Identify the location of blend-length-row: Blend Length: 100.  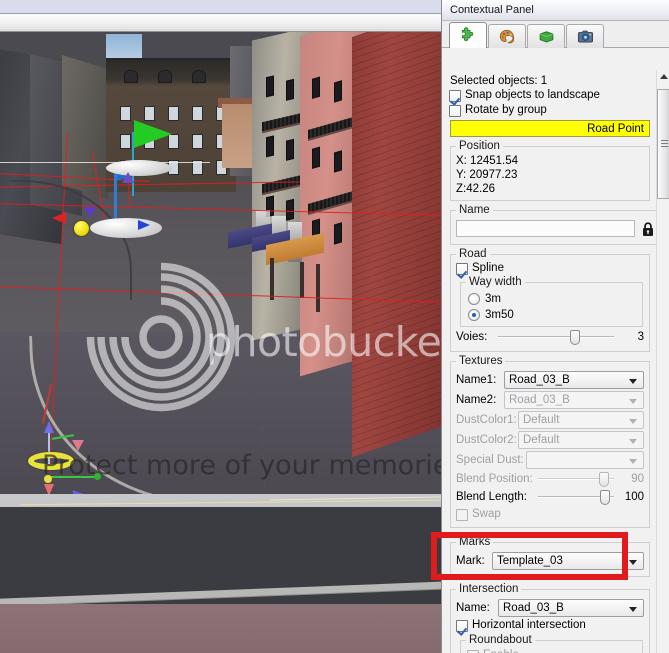
(550, 497).